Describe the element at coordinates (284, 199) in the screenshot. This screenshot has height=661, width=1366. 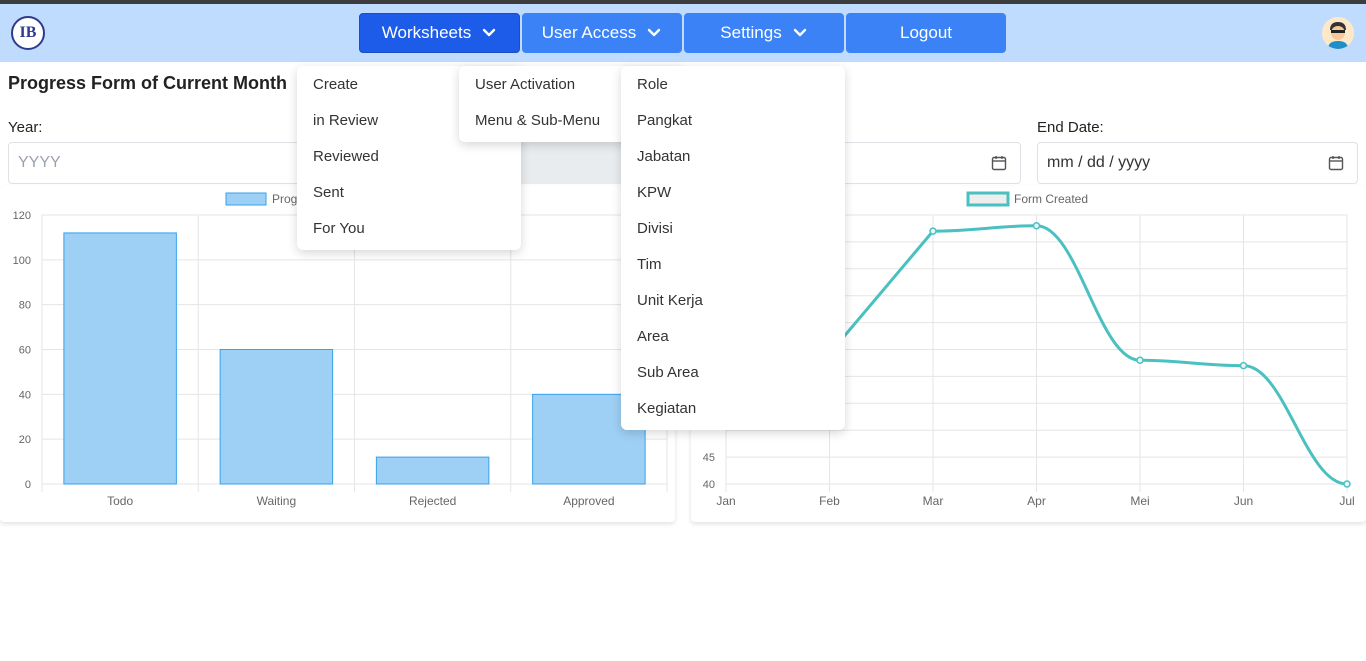
I see `legend-label: Prog` at that location.